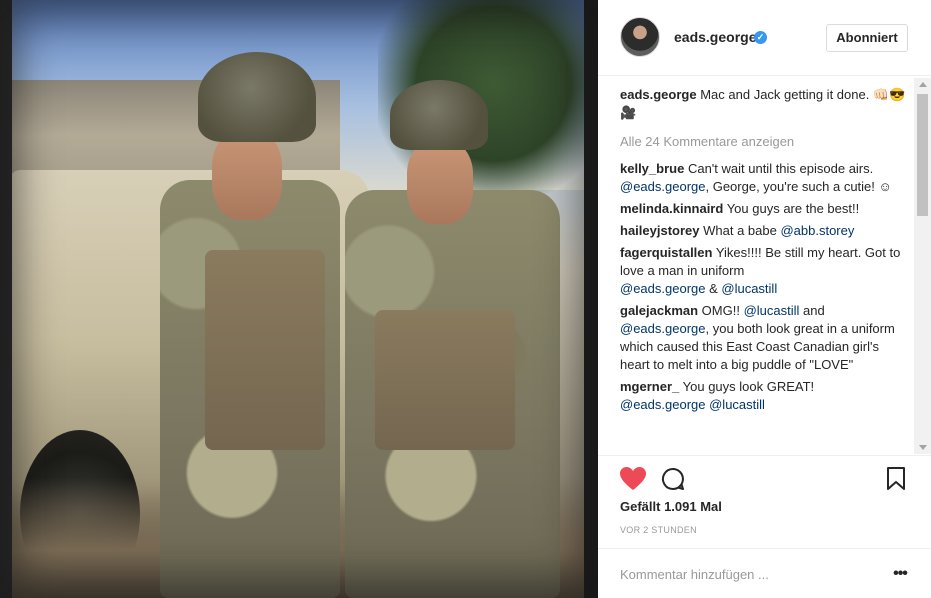 This screenshot has height=598, width=931. Describe the element at coordinates (671, 506) in the screenshot. I see `likes-count: Gefällt 1.091 Mal` at that location.